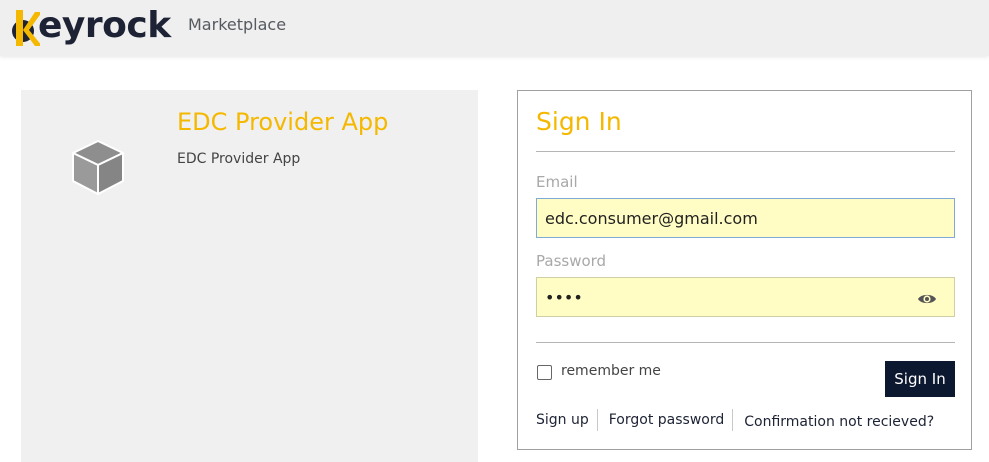  I want to click on password-field, so click(745, 297).